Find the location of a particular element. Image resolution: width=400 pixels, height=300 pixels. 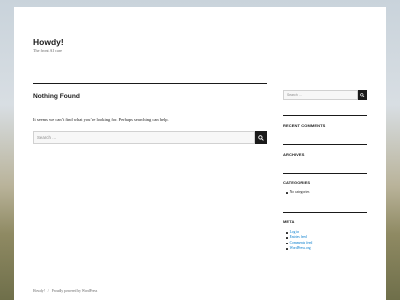

categories-list: No categories is located at coordinates (297, 192).